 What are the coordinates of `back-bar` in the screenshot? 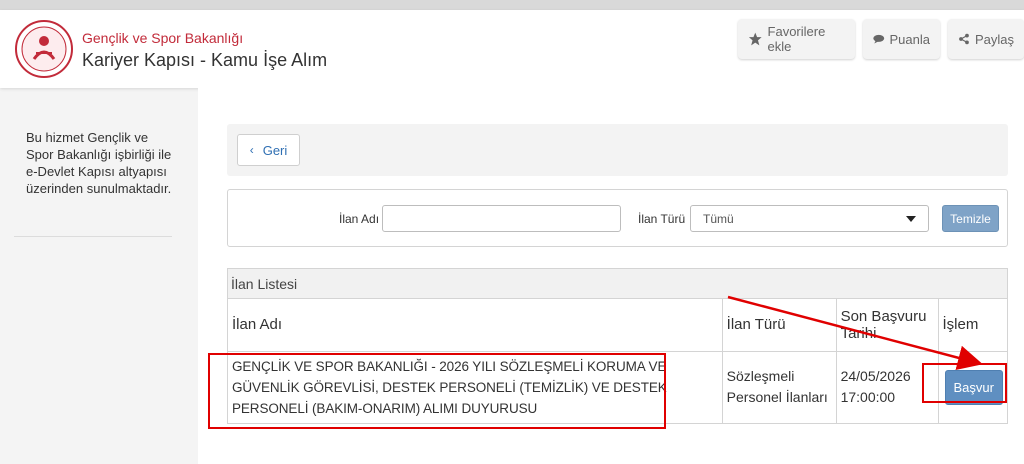 It's located at (617, 150).